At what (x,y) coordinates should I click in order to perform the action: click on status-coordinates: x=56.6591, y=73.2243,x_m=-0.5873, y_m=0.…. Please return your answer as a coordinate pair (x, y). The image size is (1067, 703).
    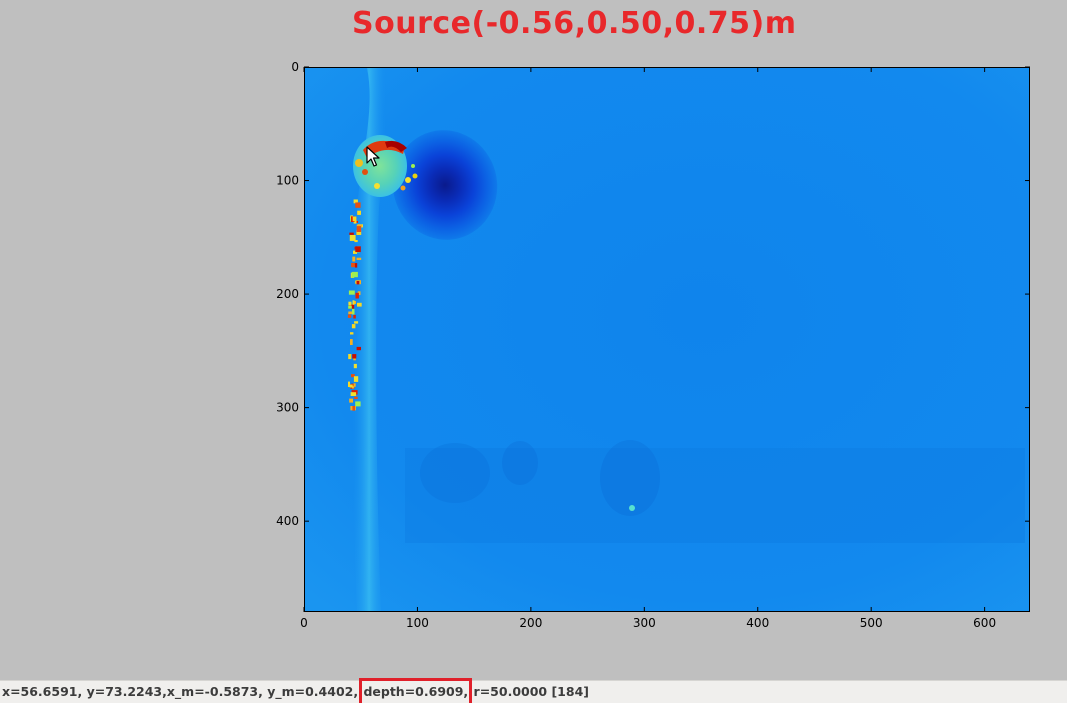
    Looking at the image, I should click on (180, 691).